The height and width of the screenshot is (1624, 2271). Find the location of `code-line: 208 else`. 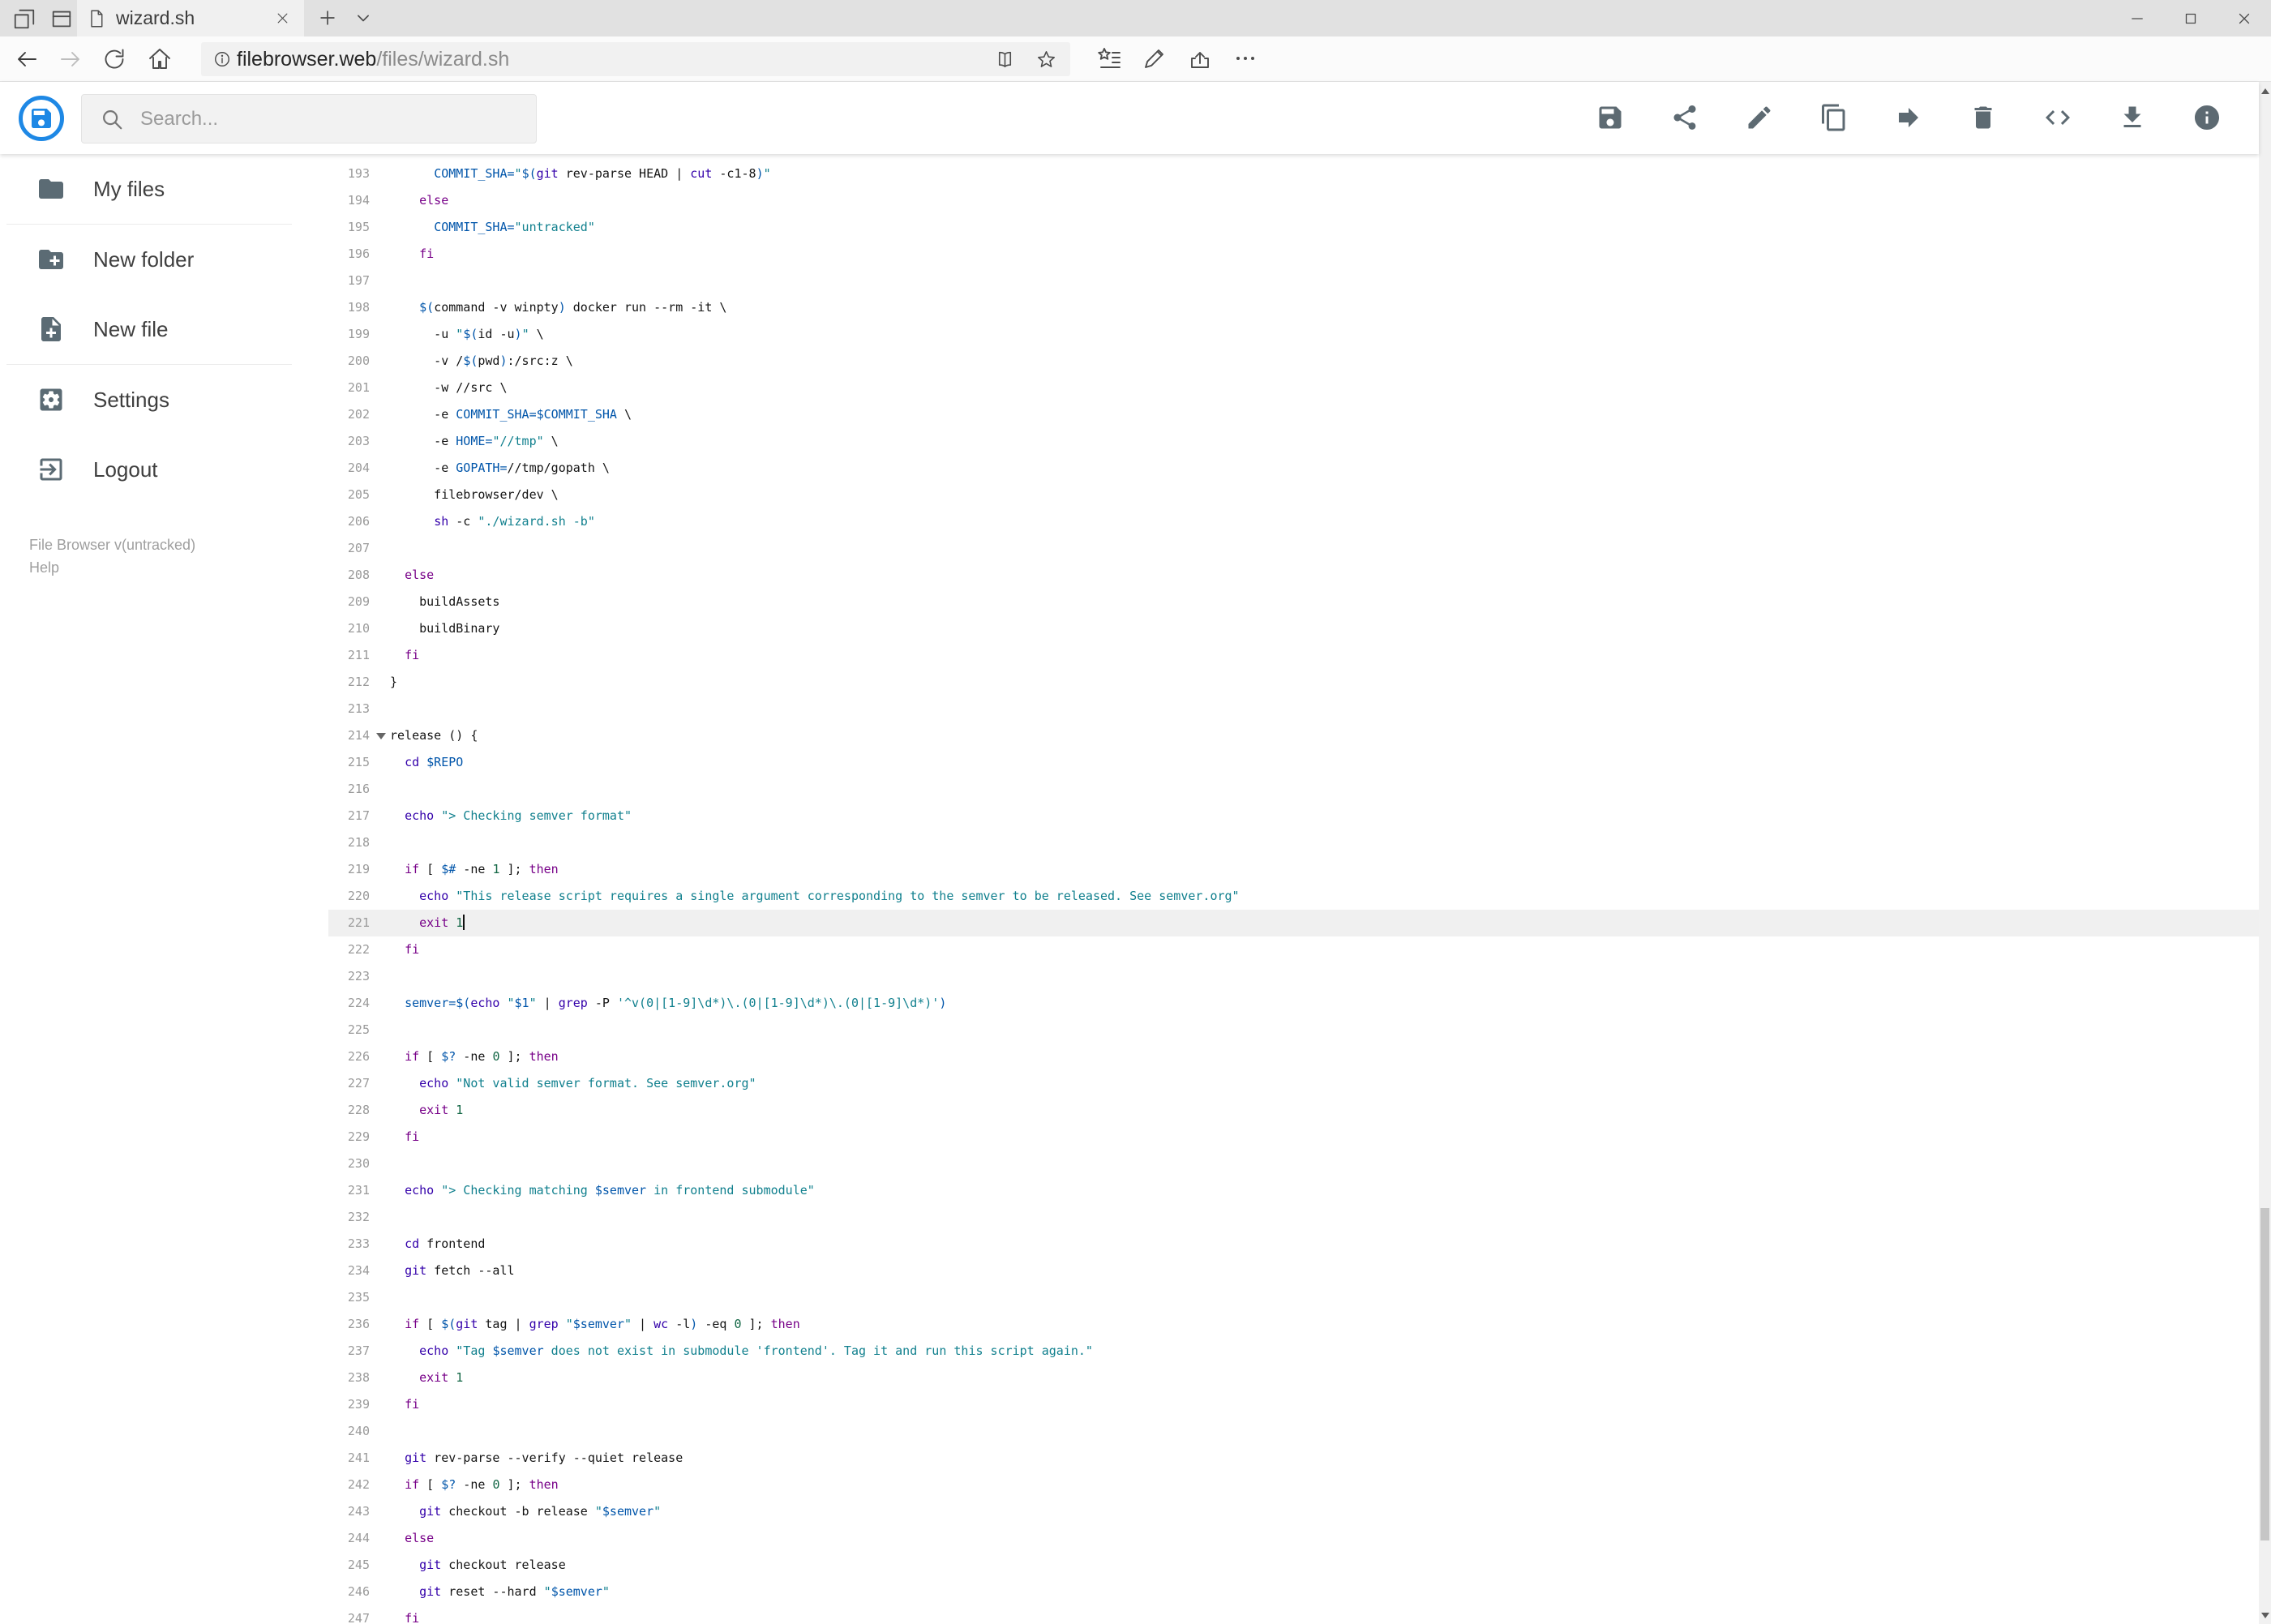

code-line: 208 else is located at coordinates (1293, 576).